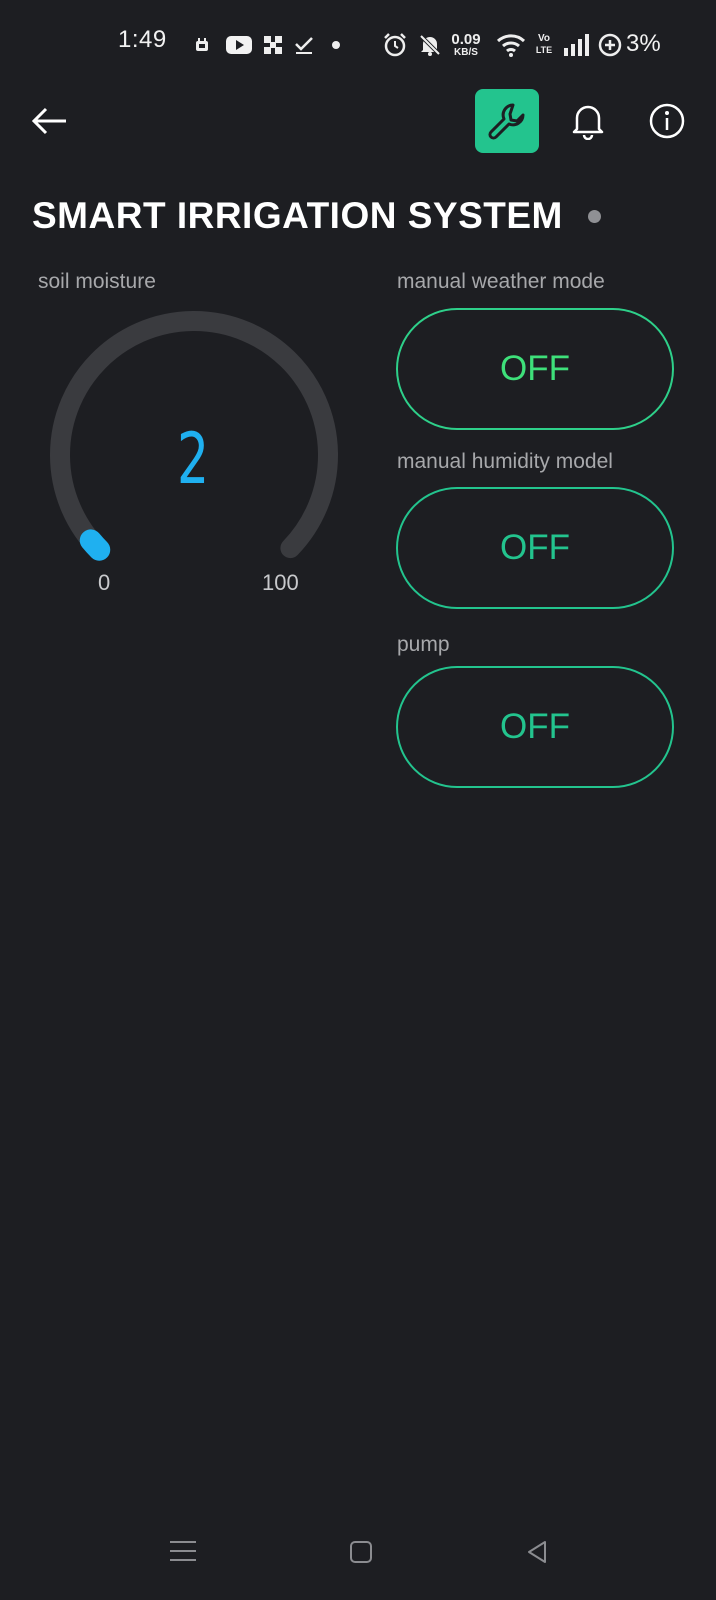 This screenshot has width=716, height=1600. I want to click on battery-level: 3%, so click(643, 43).